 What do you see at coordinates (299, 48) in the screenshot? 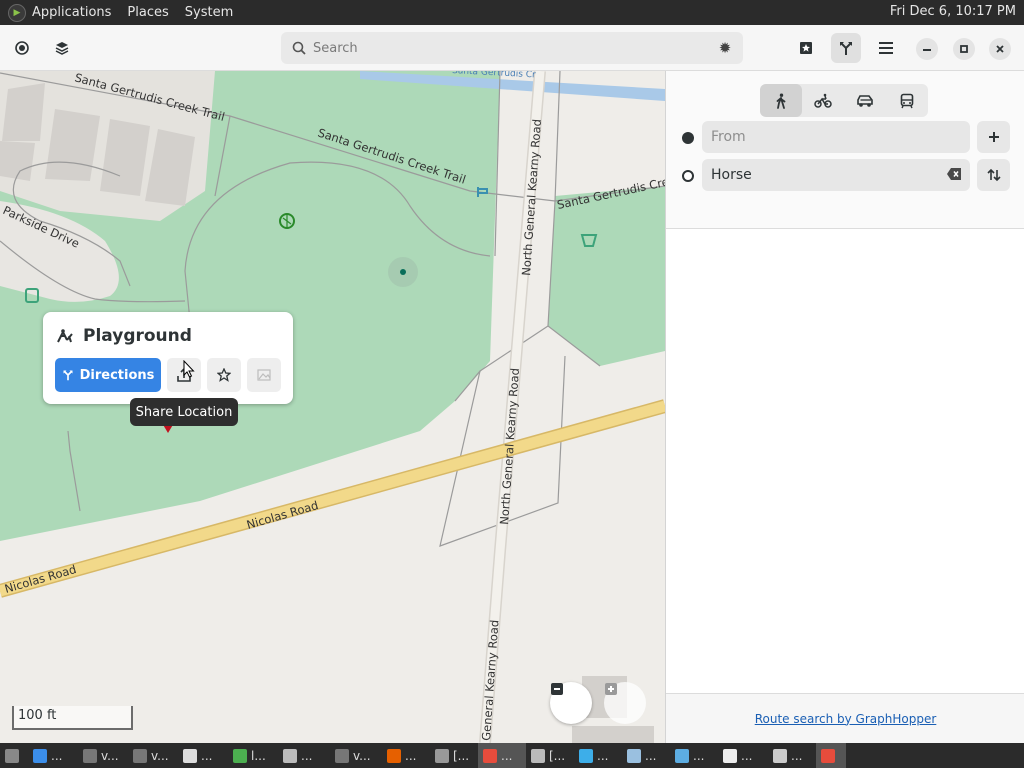
I see `search-icon` at bounding box center [299, 48].